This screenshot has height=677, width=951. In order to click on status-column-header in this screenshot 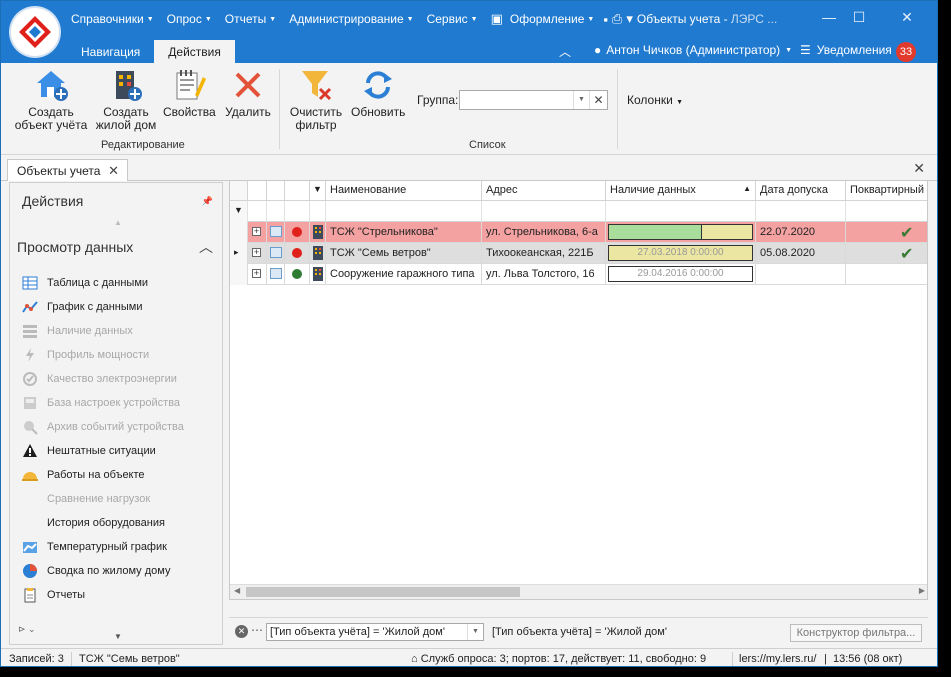, I will do `click(297, 191)`.